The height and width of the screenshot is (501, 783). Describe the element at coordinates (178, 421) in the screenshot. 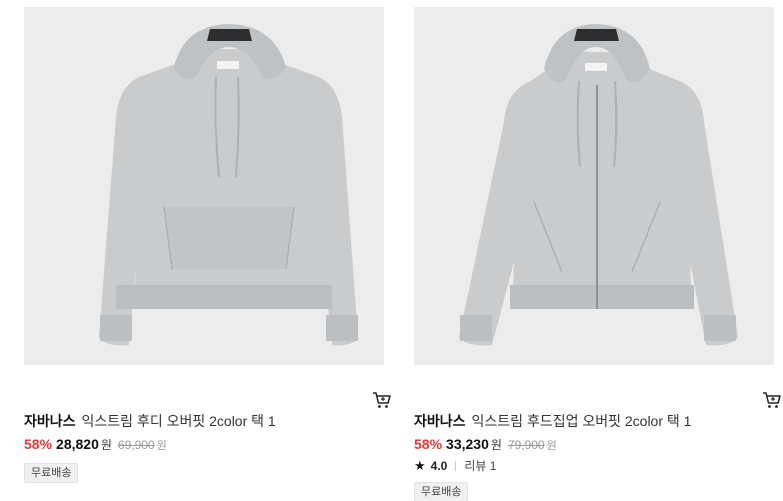

I see `product-name: 익스트림 후디 오버핏 2color 택 1` at that location.